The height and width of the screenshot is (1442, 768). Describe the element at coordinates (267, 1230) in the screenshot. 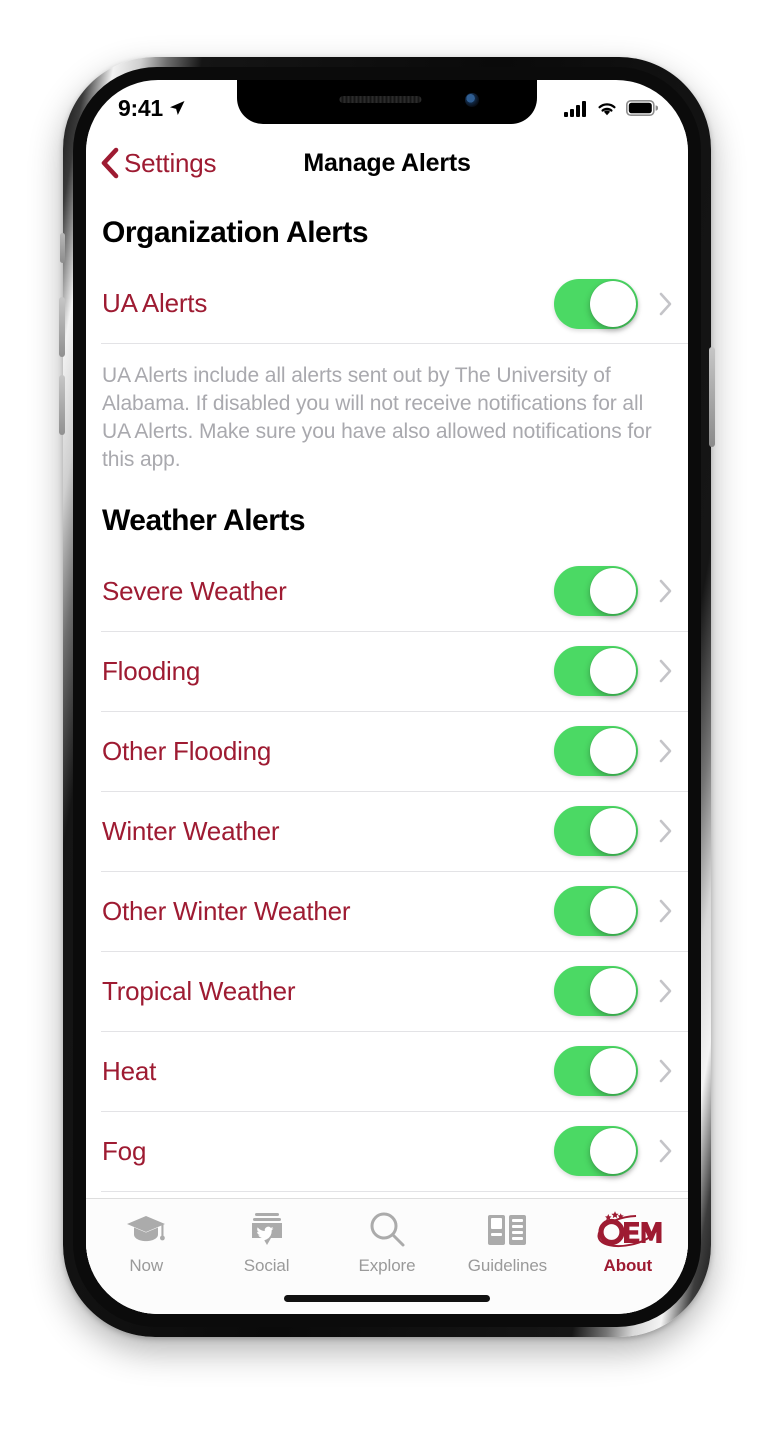

I see `twitter-bubble-icon` at that location.